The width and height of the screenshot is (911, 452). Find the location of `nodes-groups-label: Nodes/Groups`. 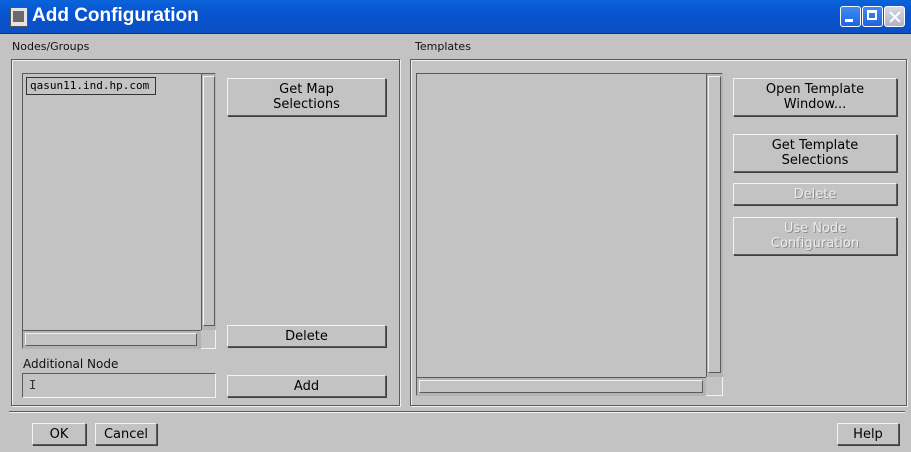

nodes-groups-label: Nodes/Groups is located at coordinates (51, 46).